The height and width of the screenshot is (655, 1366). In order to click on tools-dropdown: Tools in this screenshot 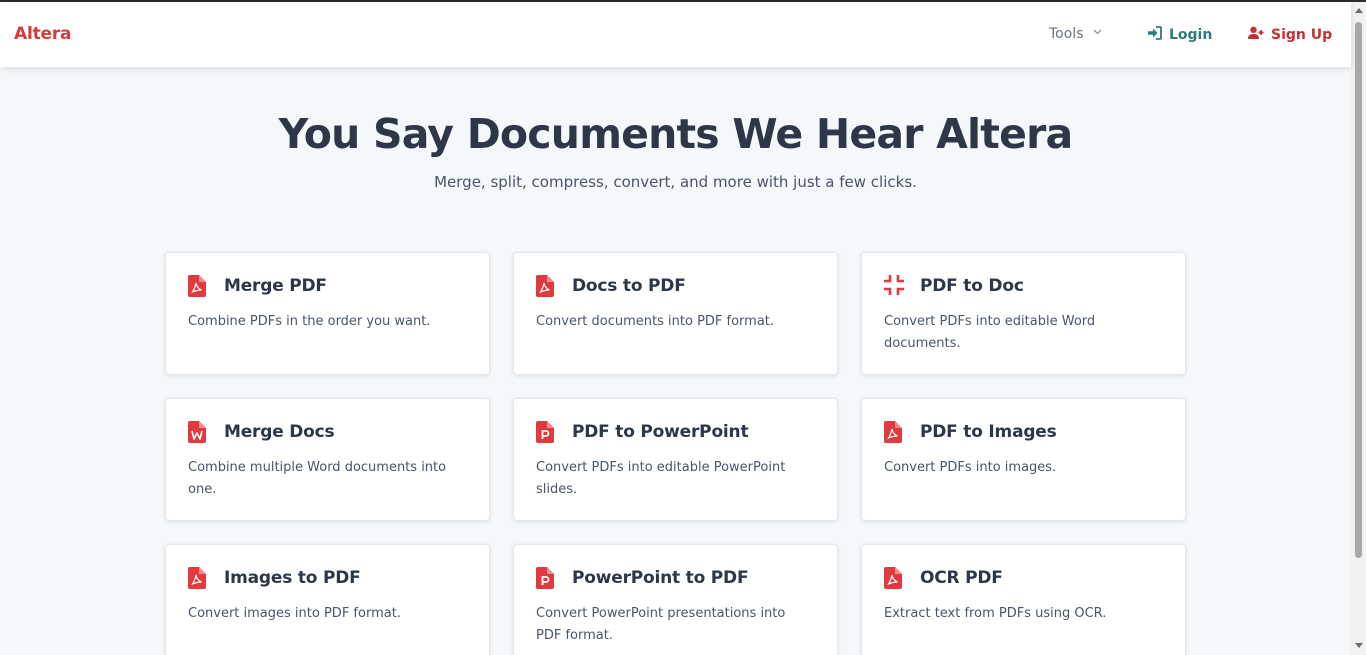, I will do `click(1075, 34)`.